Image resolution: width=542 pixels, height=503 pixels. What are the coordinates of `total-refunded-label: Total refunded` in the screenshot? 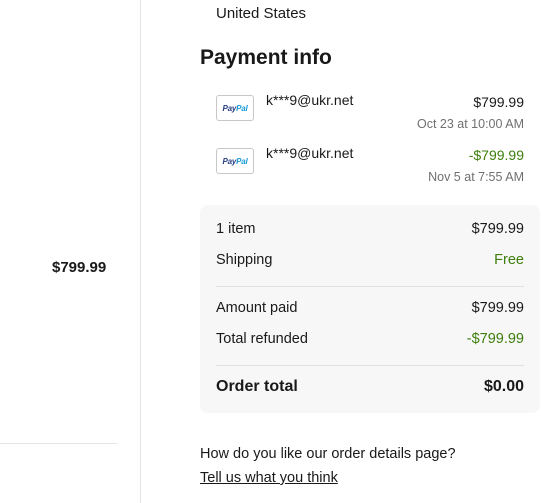 It's located at (262, 339).